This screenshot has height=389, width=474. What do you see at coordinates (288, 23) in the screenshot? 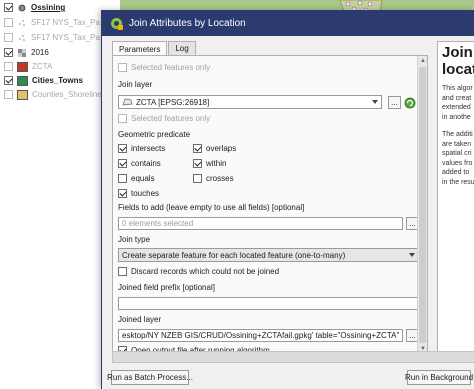
I see `dialog-title-bar: Join Attributes by Location` at bounding box center [288, 23].